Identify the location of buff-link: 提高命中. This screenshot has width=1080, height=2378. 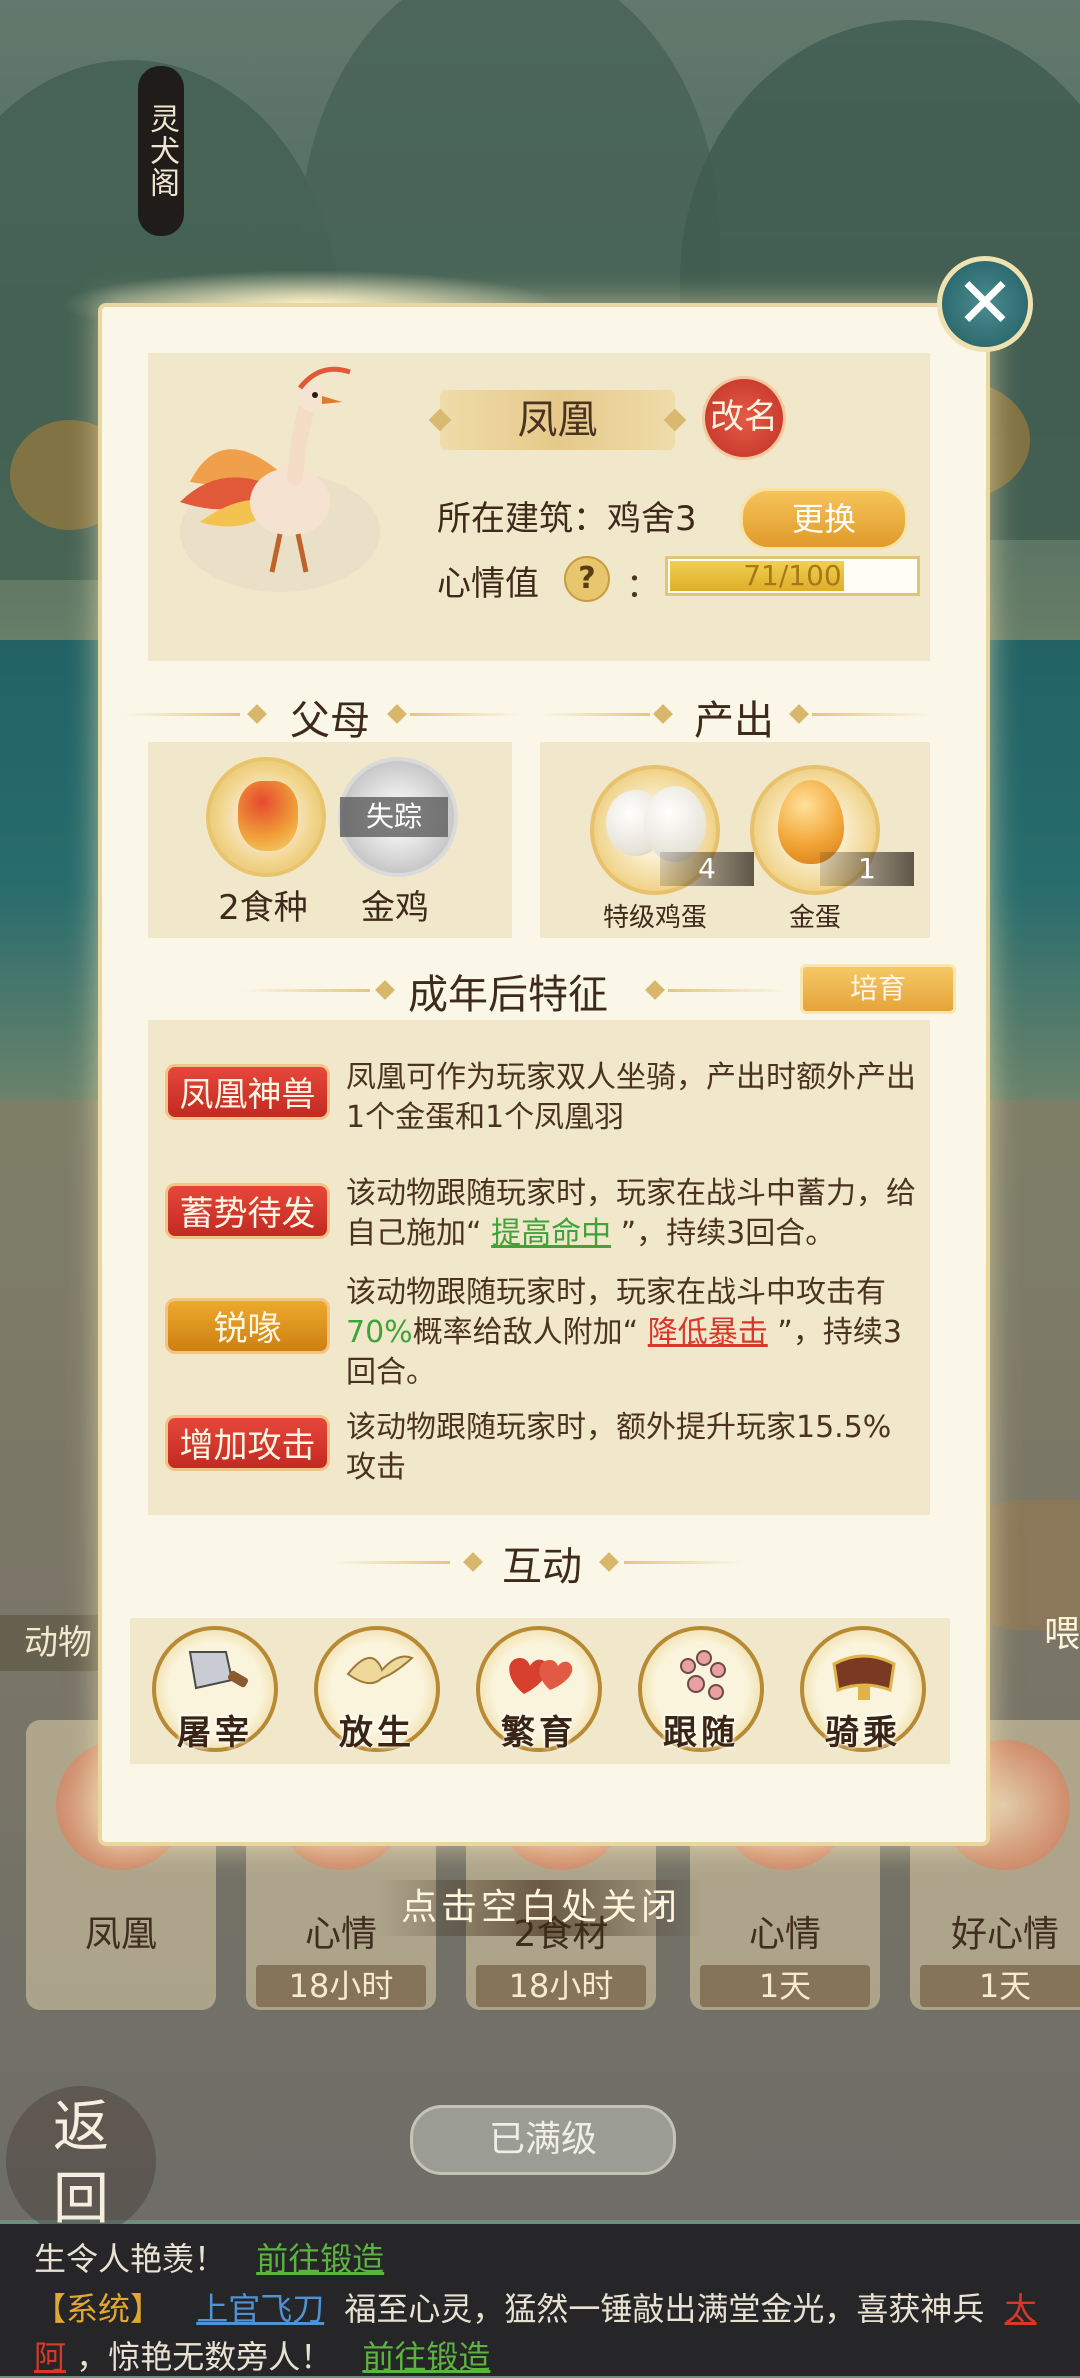
(551, 1233).